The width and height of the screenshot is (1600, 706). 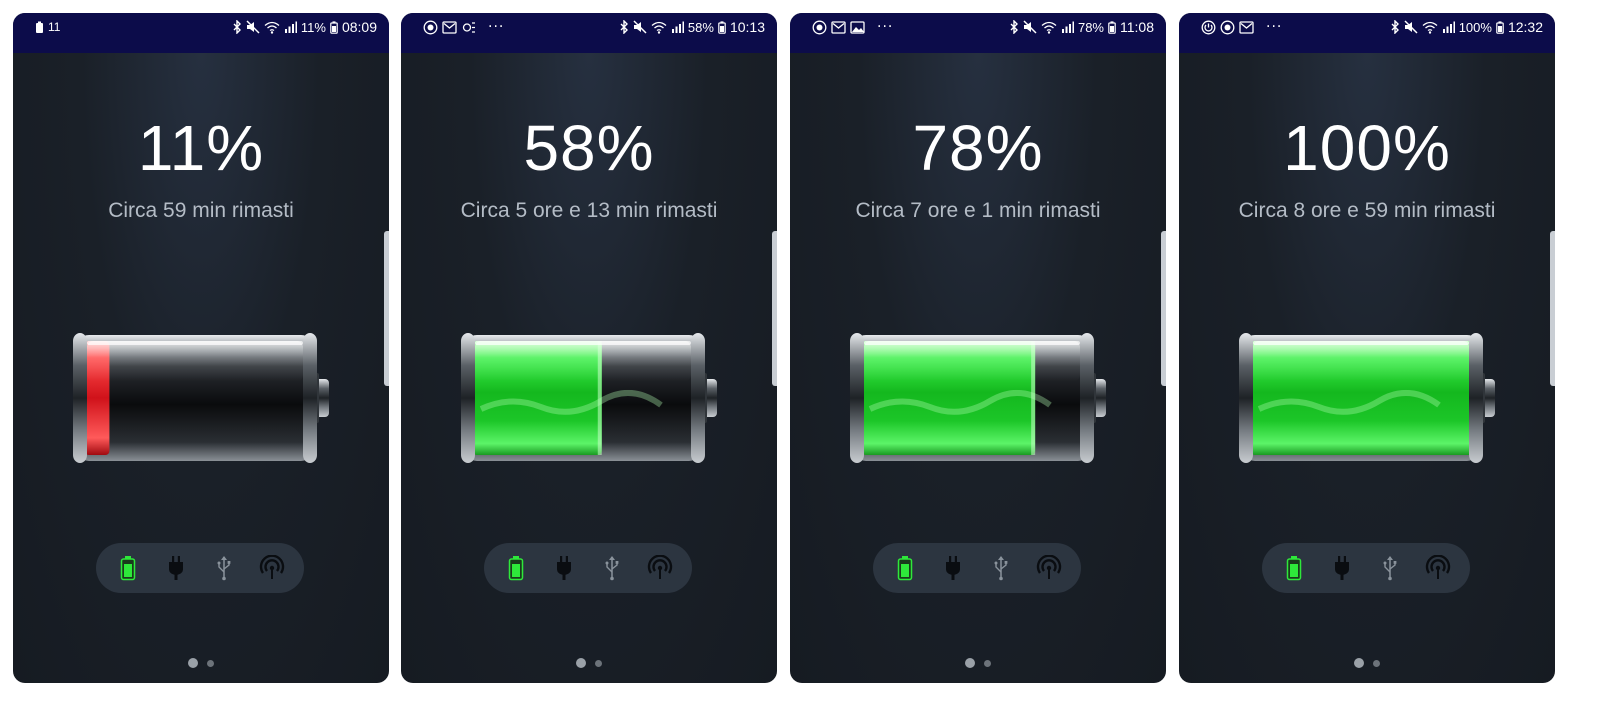 I want to click on settings-notification-icon, so click(x=468, y=27).